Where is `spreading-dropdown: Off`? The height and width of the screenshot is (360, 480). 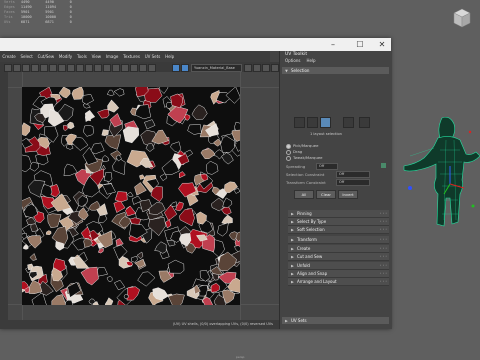 spreading-dropdown: Off is located at coordinates (327, 166).